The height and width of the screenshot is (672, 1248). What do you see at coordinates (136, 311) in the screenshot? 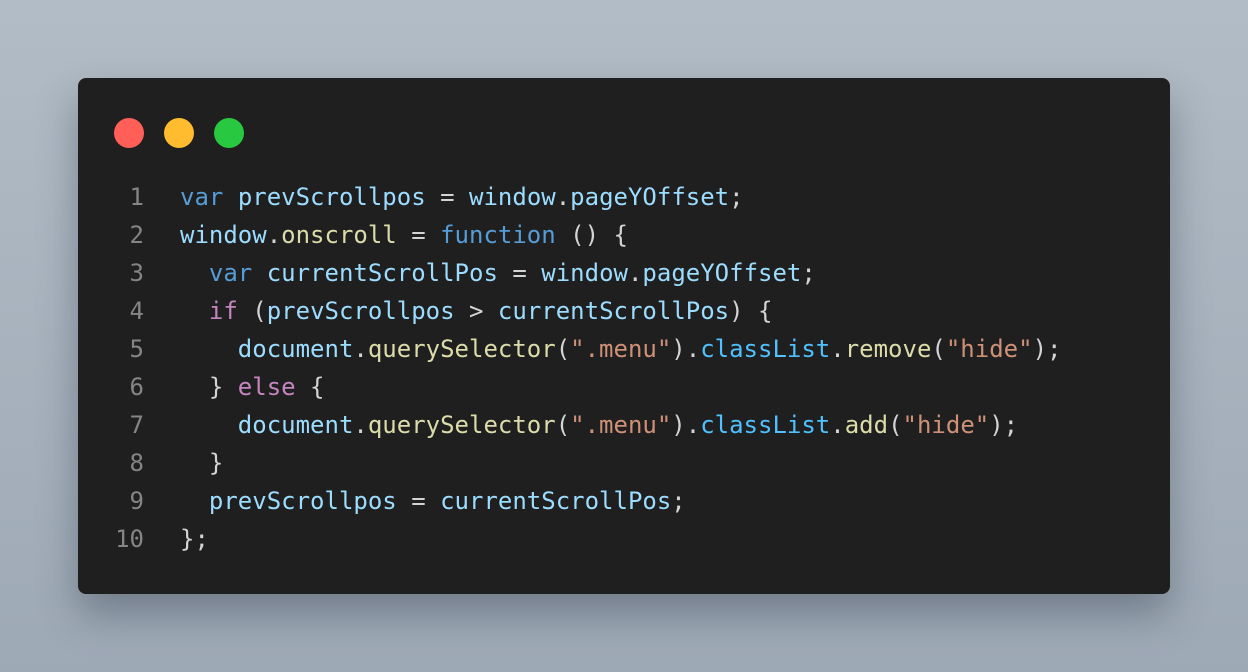
I see `line-number: 4` at bounding box center [136, 311].